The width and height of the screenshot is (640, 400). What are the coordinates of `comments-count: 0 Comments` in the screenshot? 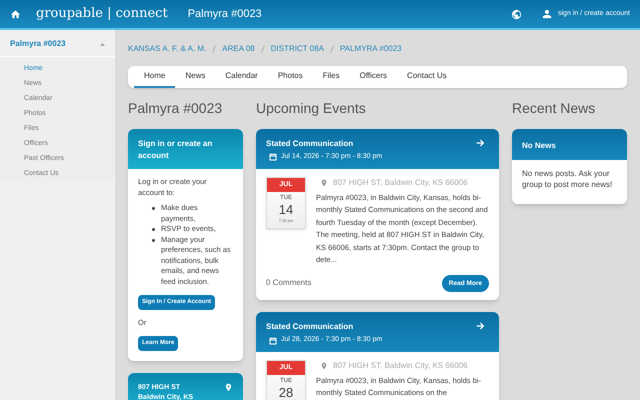 It's located at (289, 283).